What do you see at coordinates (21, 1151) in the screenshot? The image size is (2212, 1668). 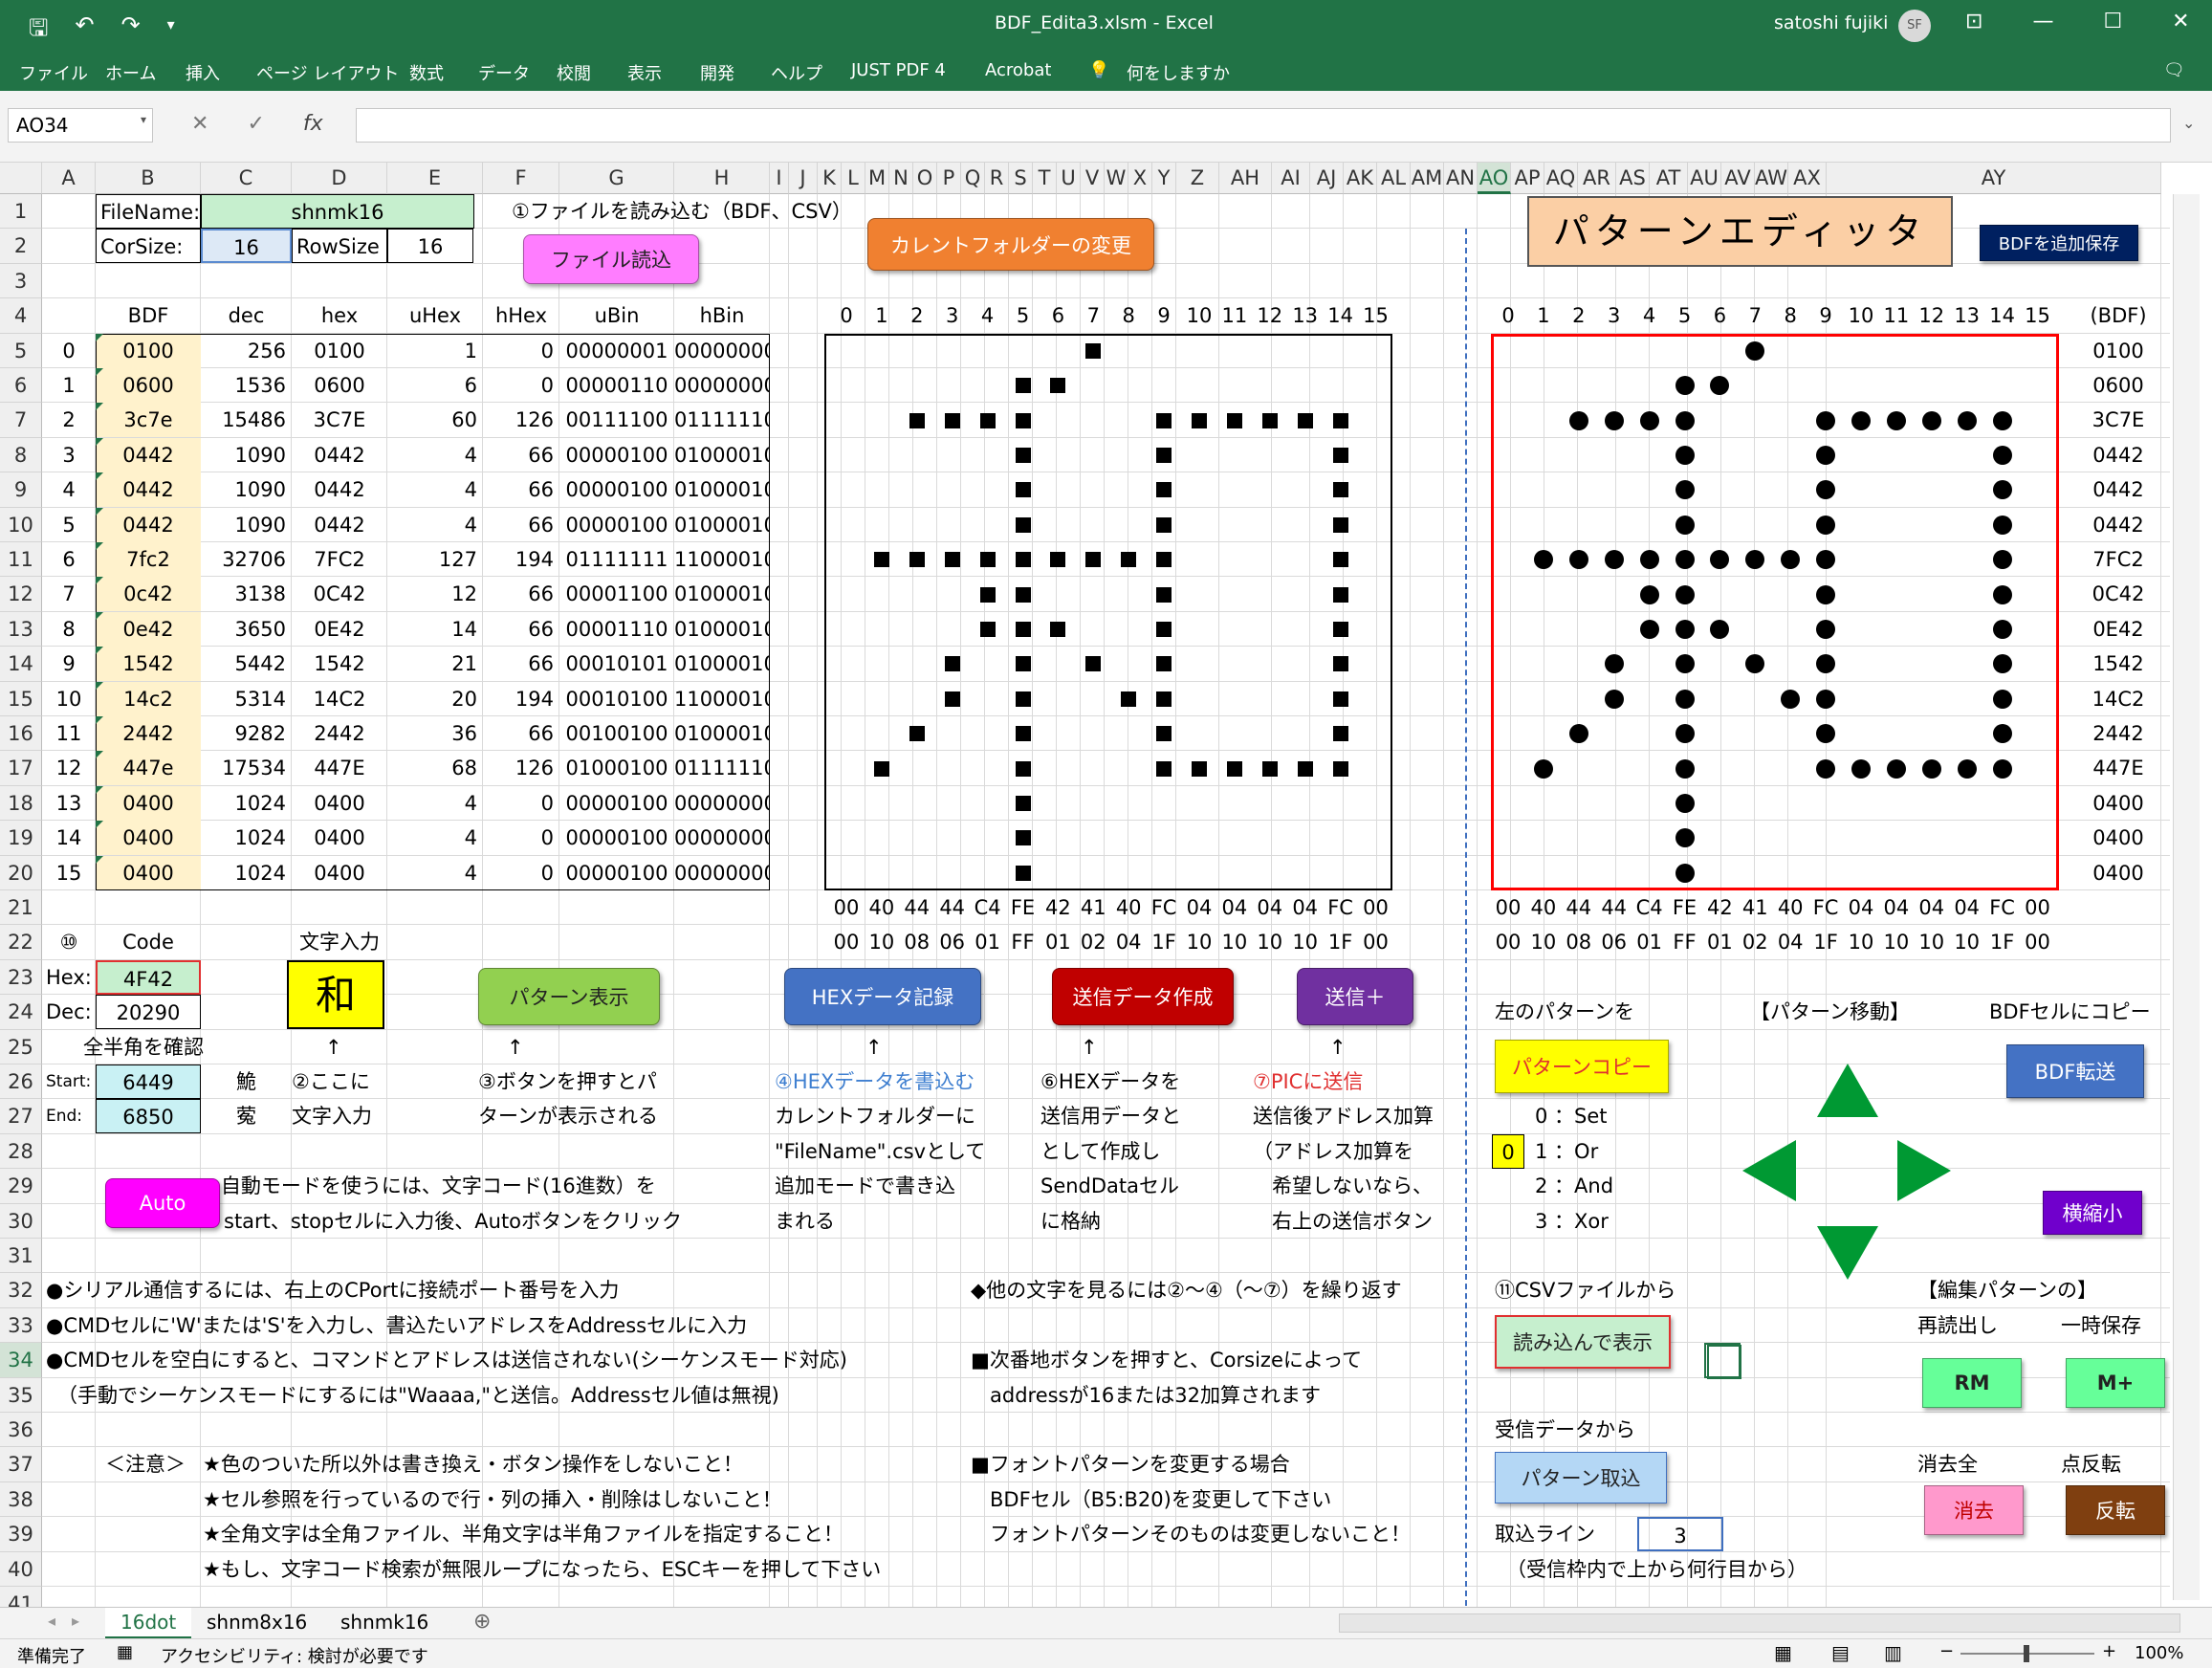 I see `row-header: 28` at bounding box center [21, 1151].